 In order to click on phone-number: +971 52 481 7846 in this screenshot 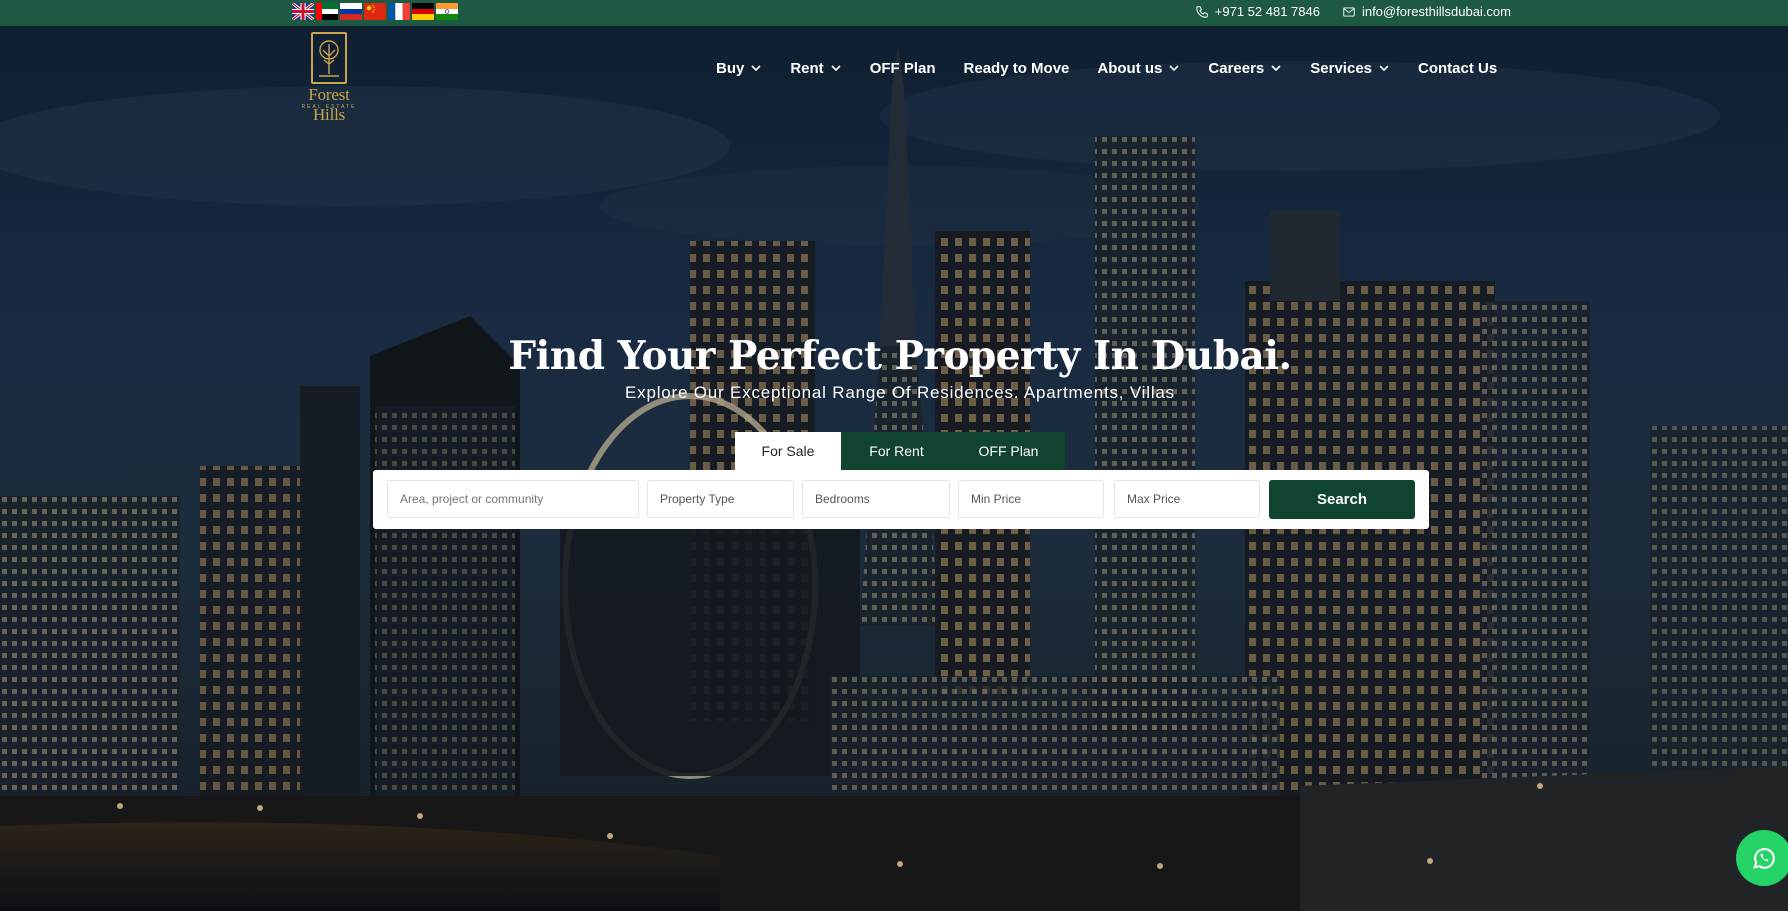, I will do `click(1267, 11)`.